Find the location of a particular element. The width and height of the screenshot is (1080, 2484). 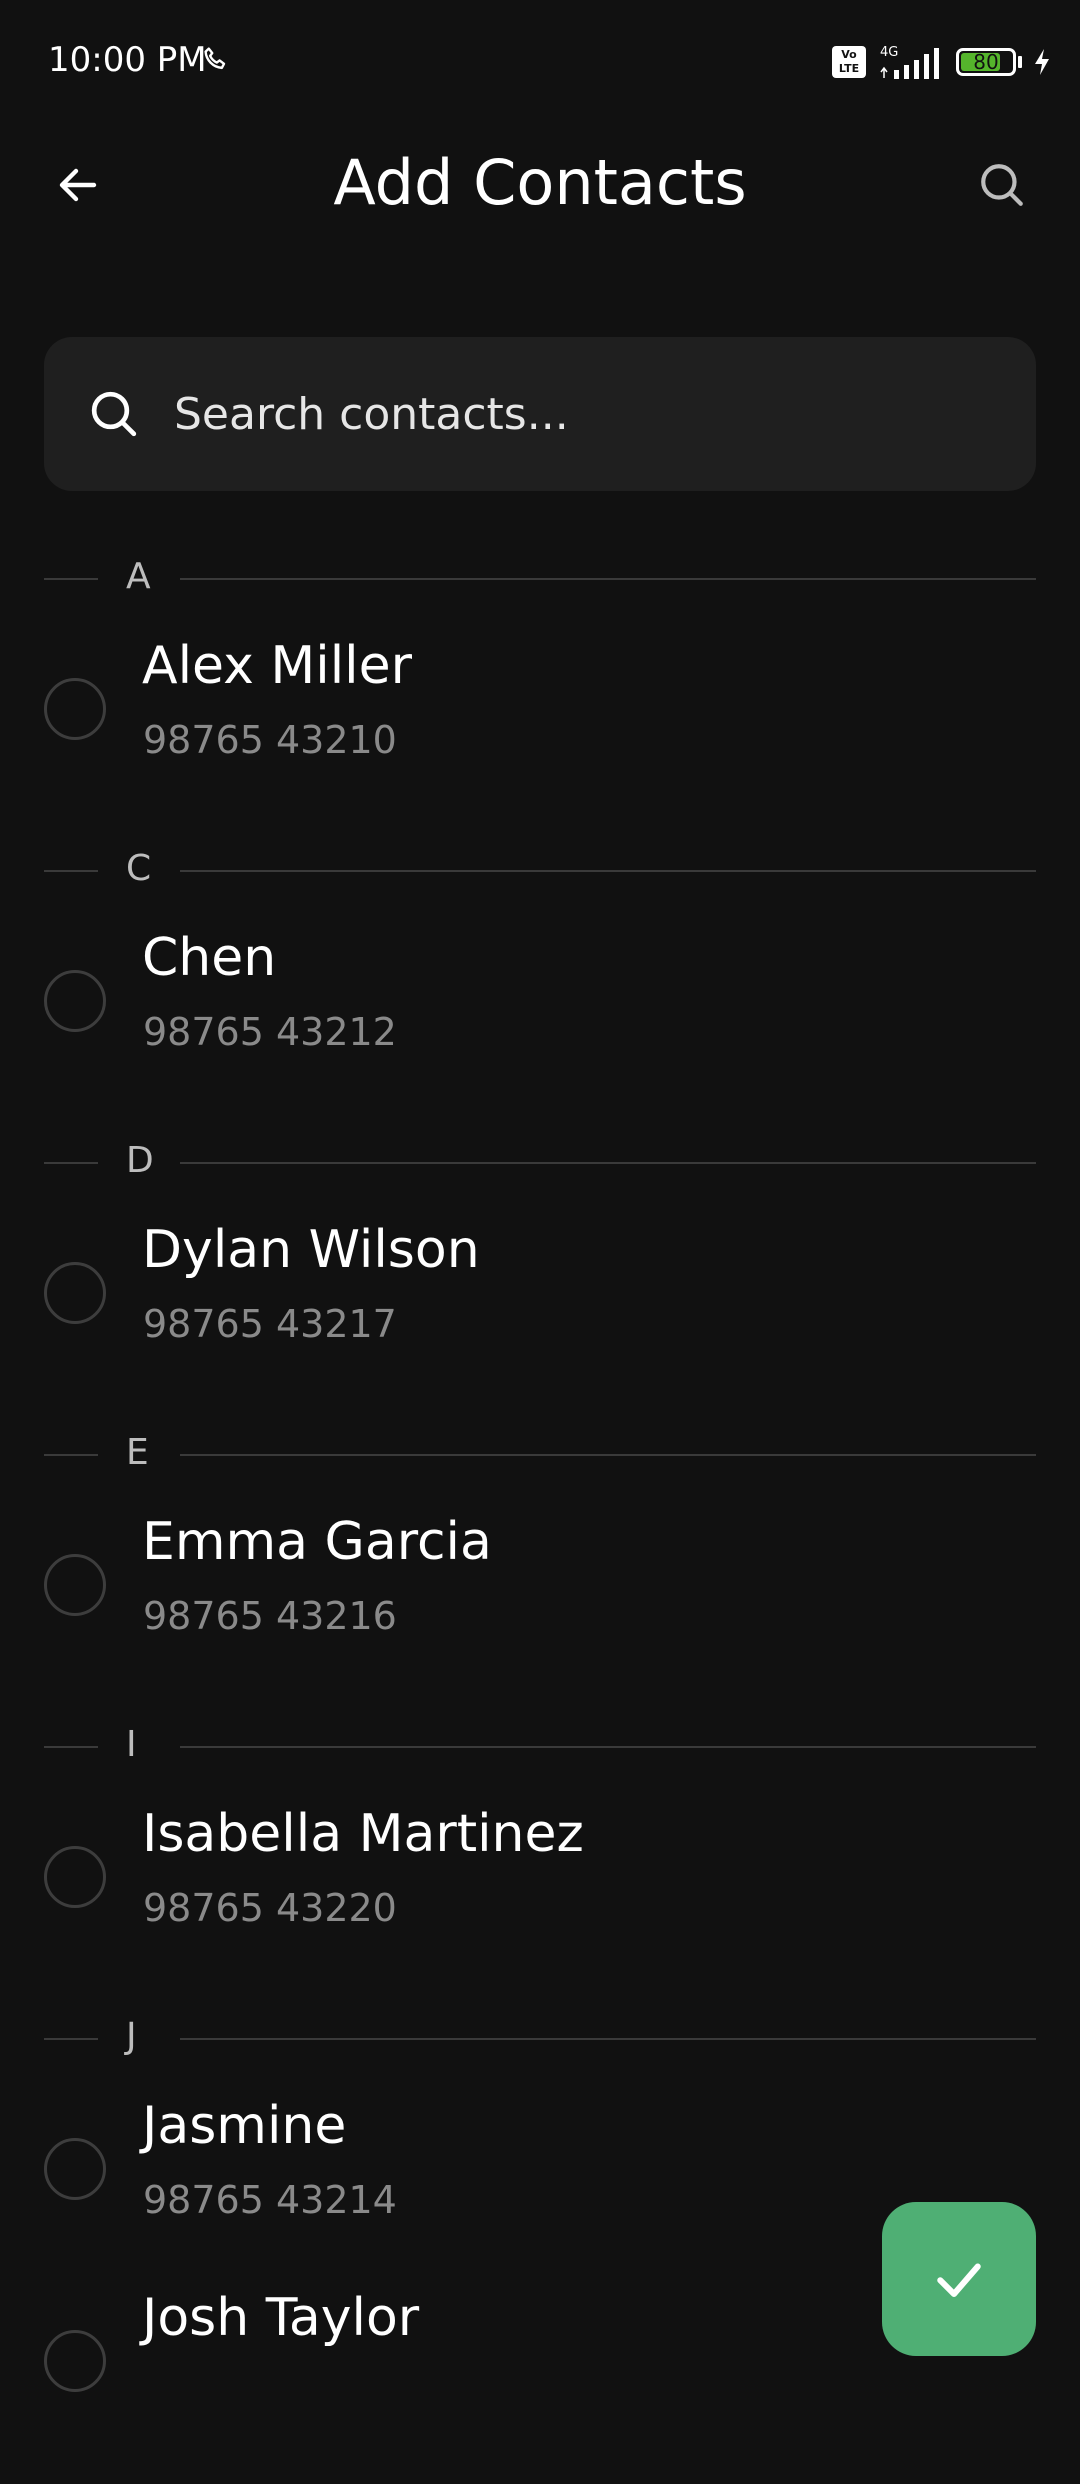

section-letter: J is located at coordinates (131, 2036).